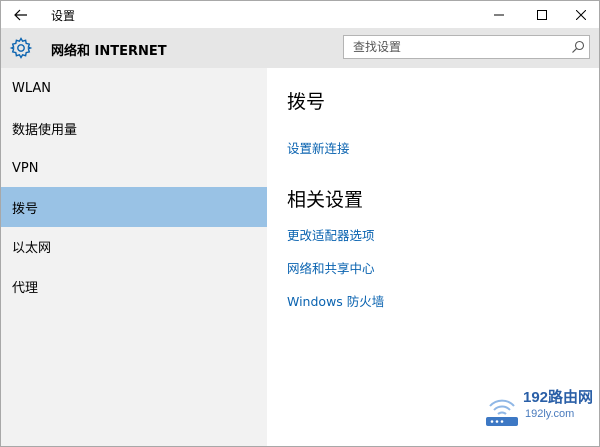 The image size is (600, 447). I want to click on sidebar-item-ethernet: 以太网, so click(134, 246).